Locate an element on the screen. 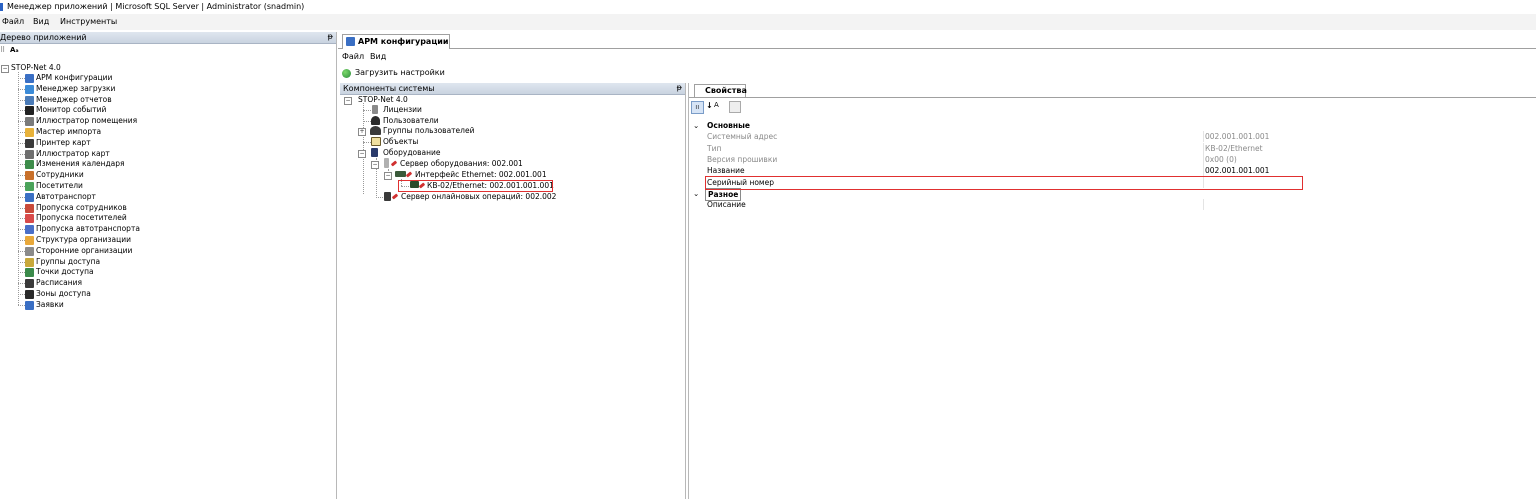 Image resolution: width=1536 pixels, height=499 pixels. font-size-icon: Aₐ is located at coordinates (14, 50).